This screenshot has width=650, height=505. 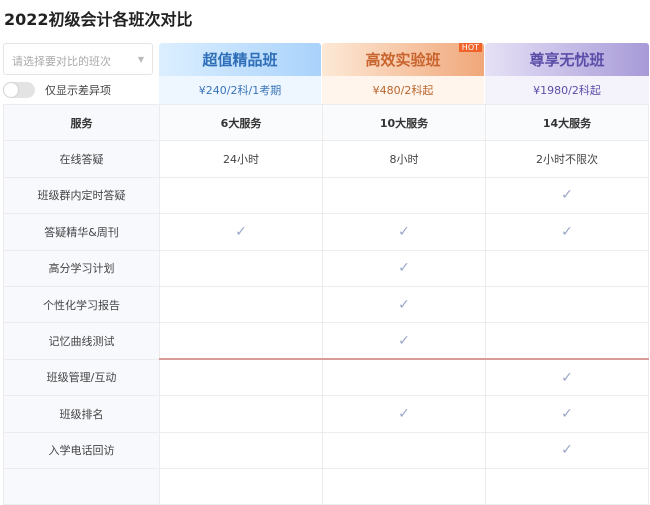 I want to click on header-label: 服务, so click(x=81, y=122).